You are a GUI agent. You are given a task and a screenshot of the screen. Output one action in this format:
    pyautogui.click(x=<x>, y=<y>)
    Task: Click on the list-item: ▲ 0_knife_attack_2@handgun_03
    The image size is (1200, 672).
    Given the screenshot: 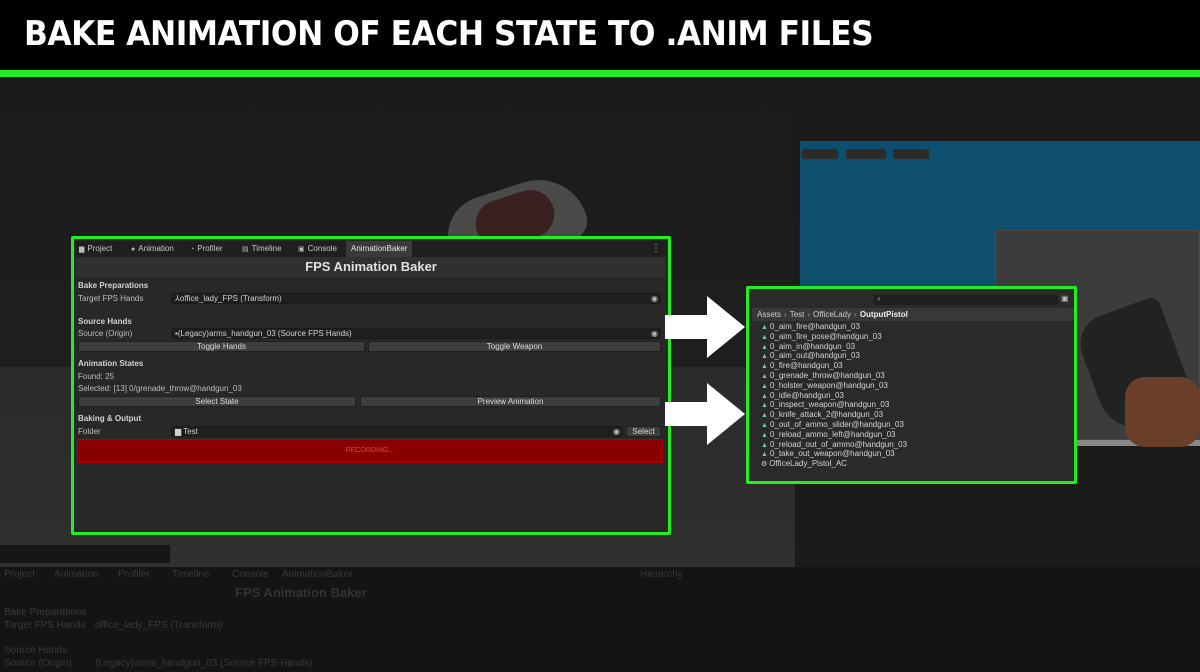 What is the action you would take?
    pyautogui.click(x=822, y=415)
    